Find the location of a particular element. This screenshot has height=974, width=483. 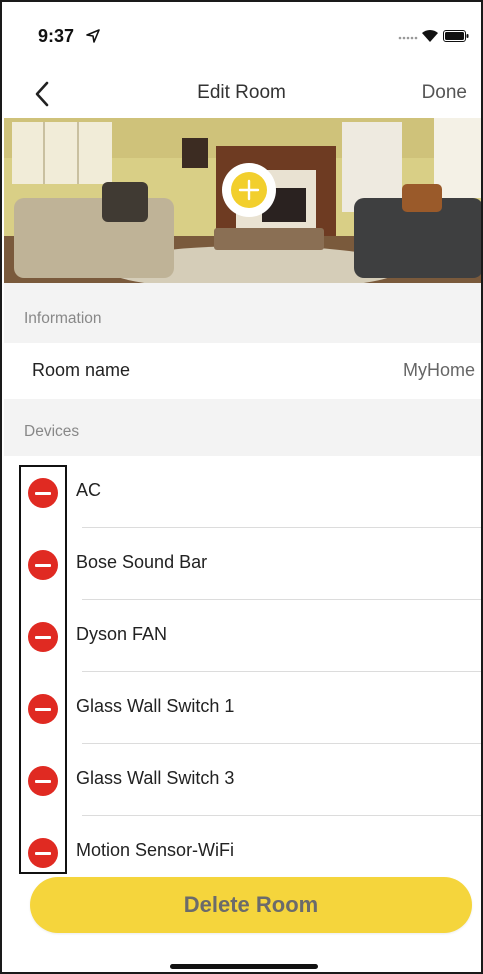

device-name: Motion Sensor-WiFi is located at coordinates (155, 850).